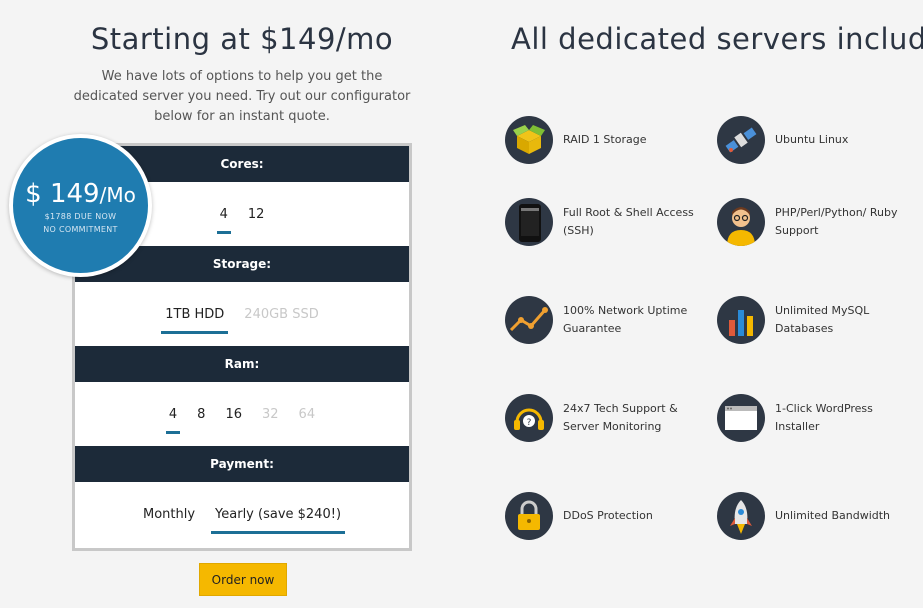 This screenshot has width=923, height=608. I want to click on right-title: All dedicated servers include:, so click(717, 39).